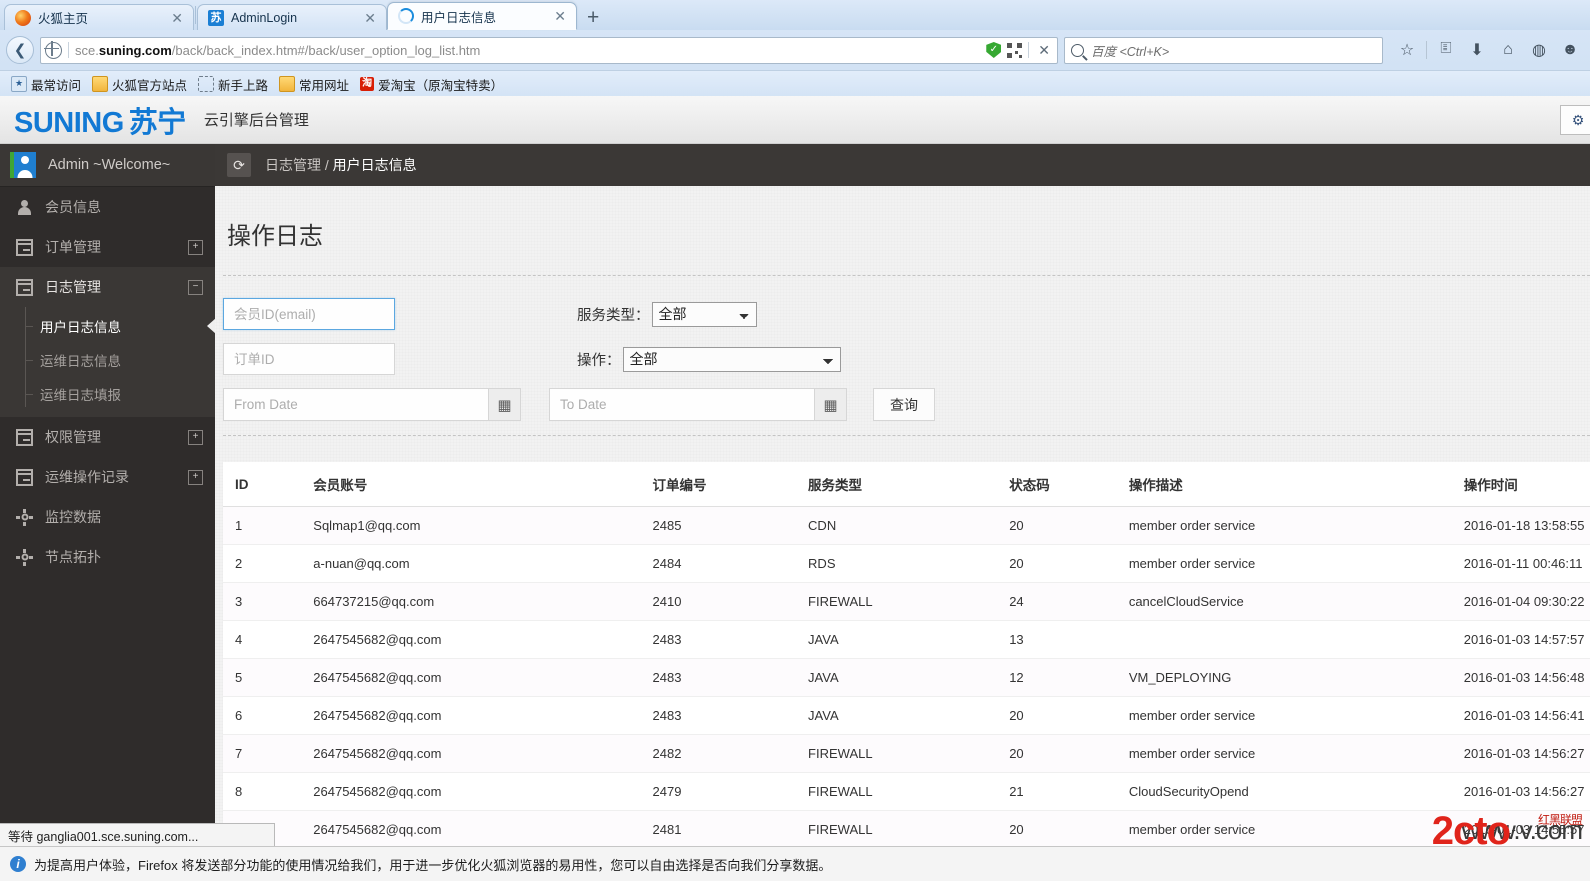 The width and height of the screenshot is (1590, 881). I want to click on cell-description: CloudSecurityOpend, so click(1284, 791).